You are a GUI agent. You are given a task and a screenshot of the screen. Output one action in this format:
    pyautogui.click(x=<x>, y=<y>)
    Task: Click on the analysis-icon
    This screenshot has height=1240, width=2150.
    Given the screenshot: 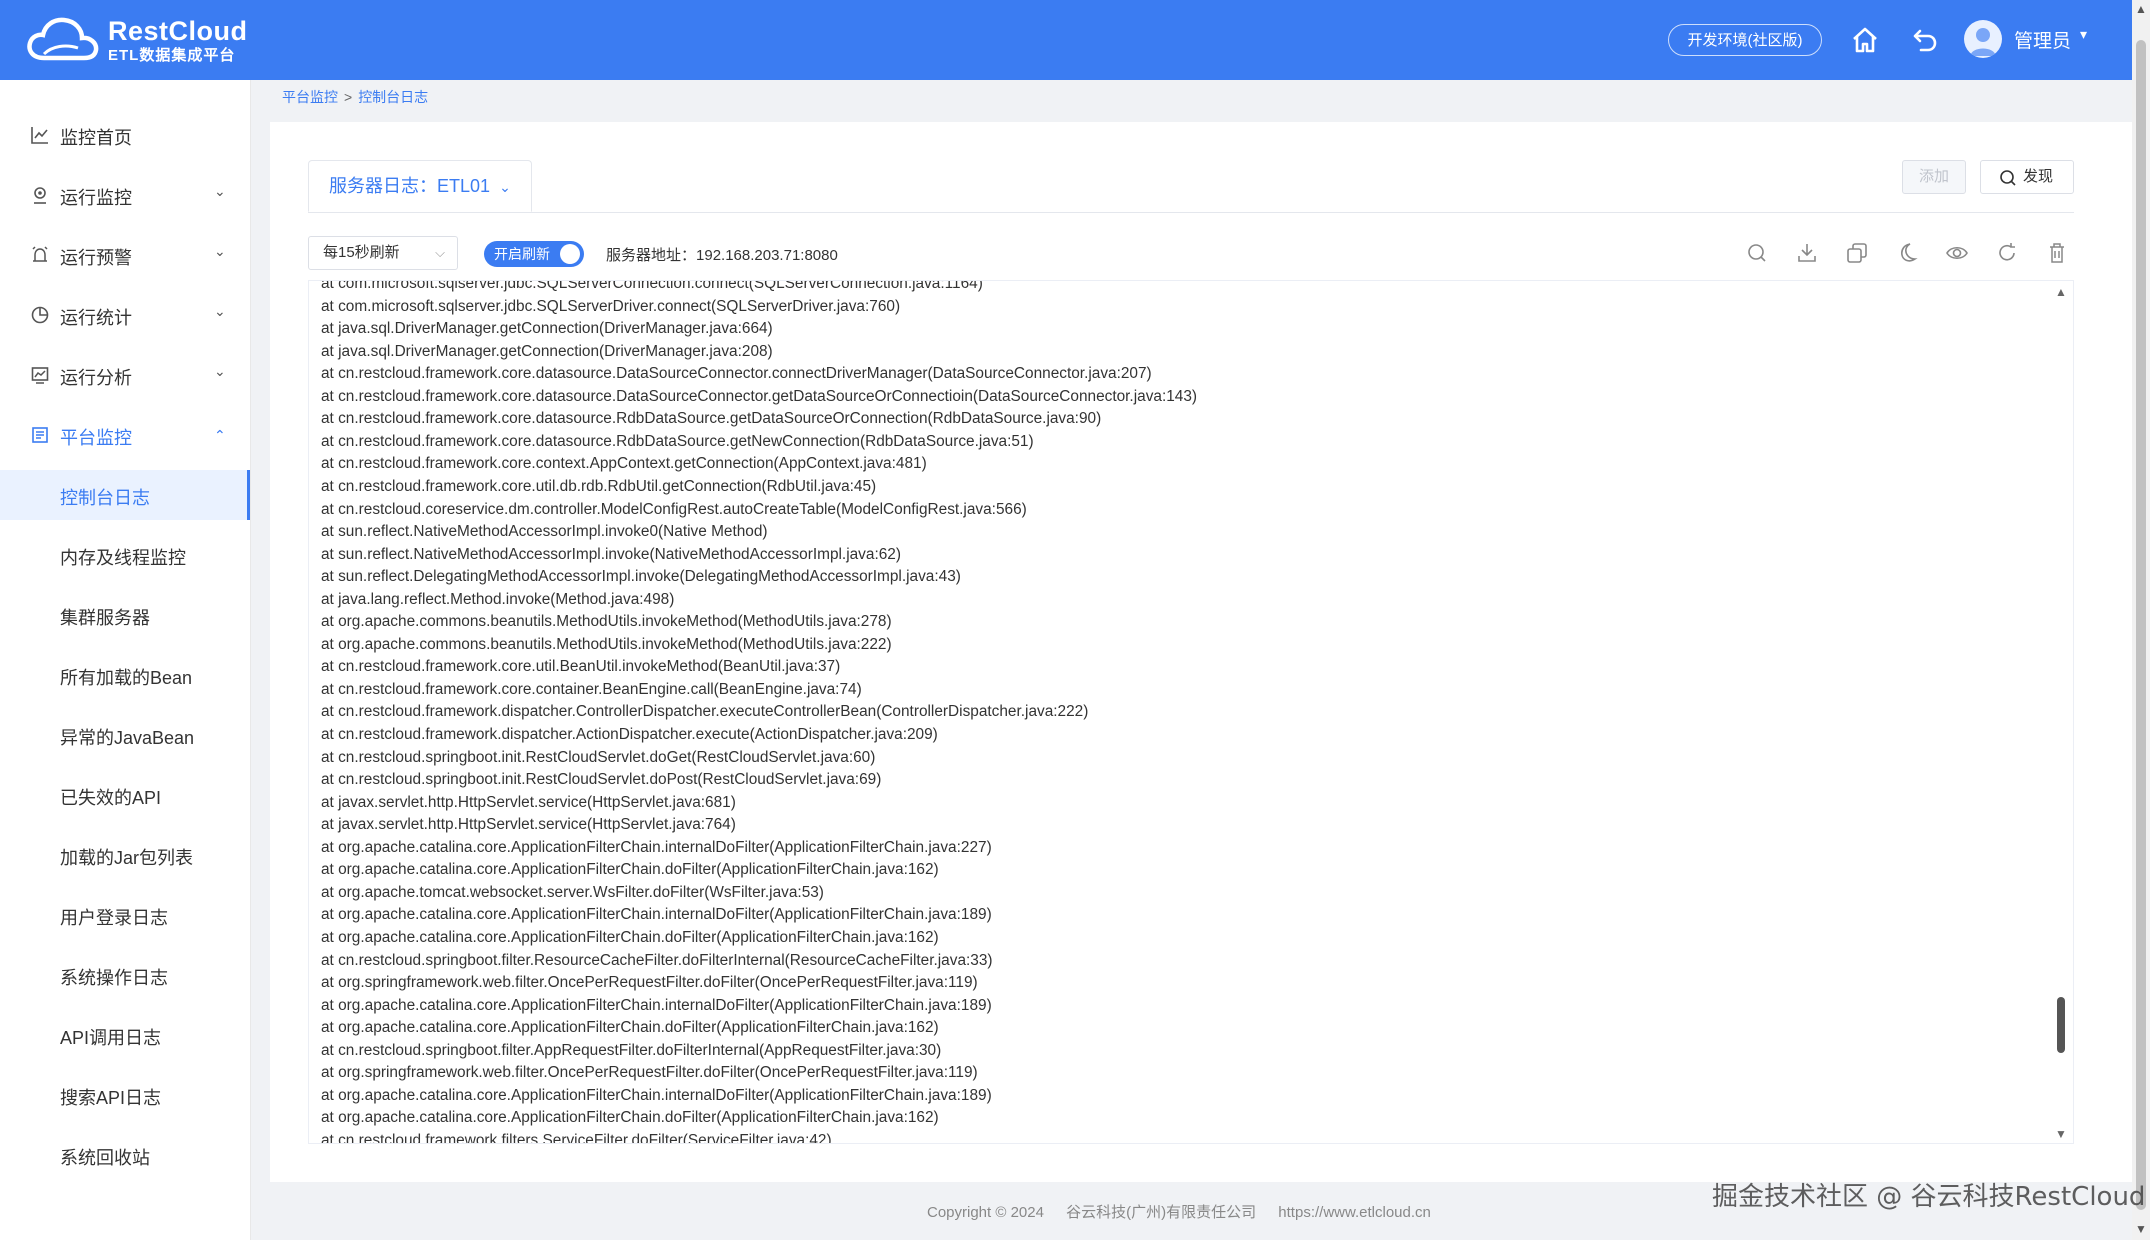 What is the action you would take?
    pyautogui.click(x=40, y=375)
    